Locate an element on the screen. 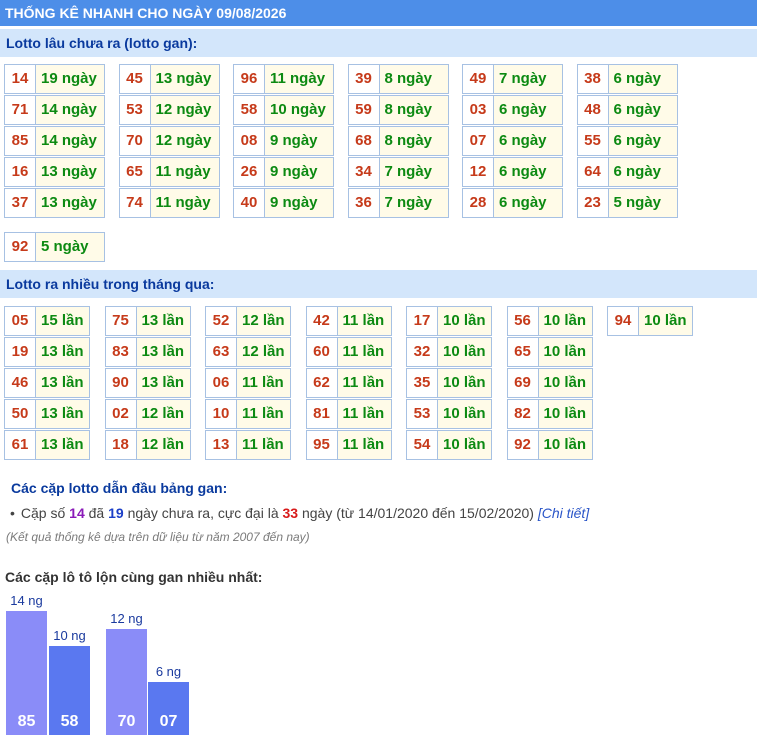 This screenshot has width=757, height=742. stat-cell: 40 9 ngày is located at coordinates (283, 203).